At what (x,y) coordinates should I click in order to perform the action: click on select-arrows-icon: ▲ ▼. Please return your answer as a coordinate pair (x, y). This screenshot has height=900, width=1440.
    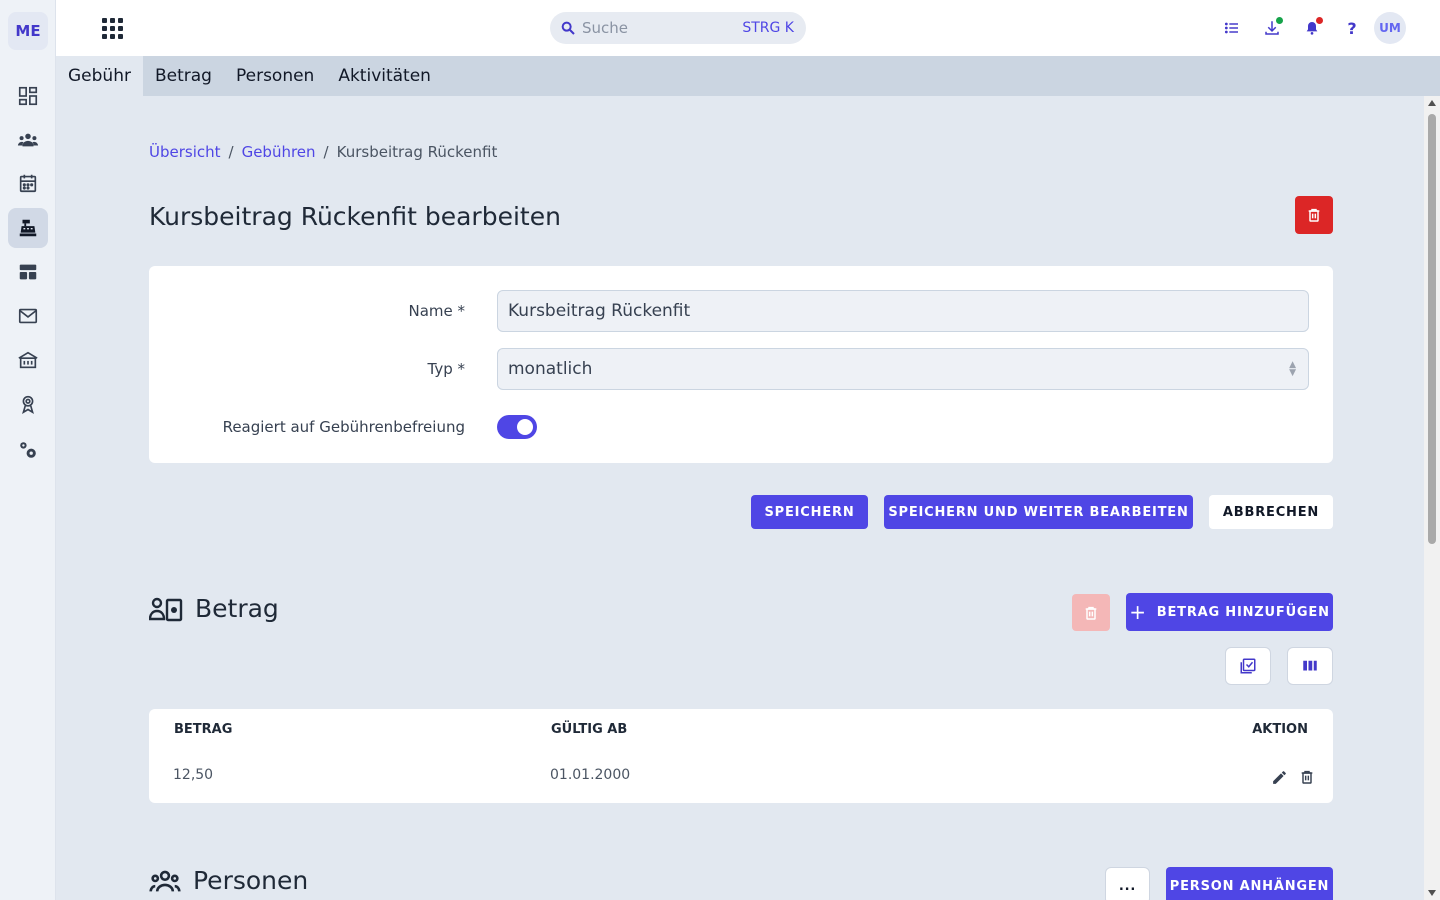
    Looking at the image, I should click on (1292, 369).